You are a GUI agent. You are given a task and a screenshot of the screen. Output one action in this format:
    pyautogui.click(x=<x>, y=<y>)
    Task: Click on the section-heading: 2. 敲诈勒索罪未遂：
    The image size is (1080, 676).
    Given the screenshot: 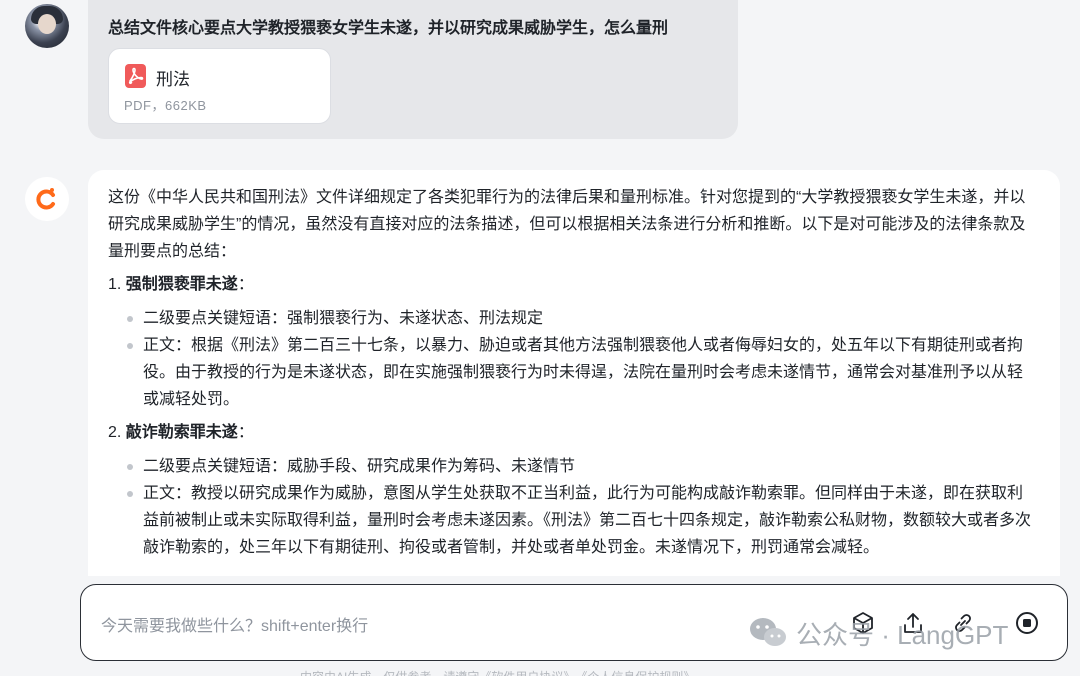 What is the action you would take?
    pyautogui.click(x=181, y=432)
    